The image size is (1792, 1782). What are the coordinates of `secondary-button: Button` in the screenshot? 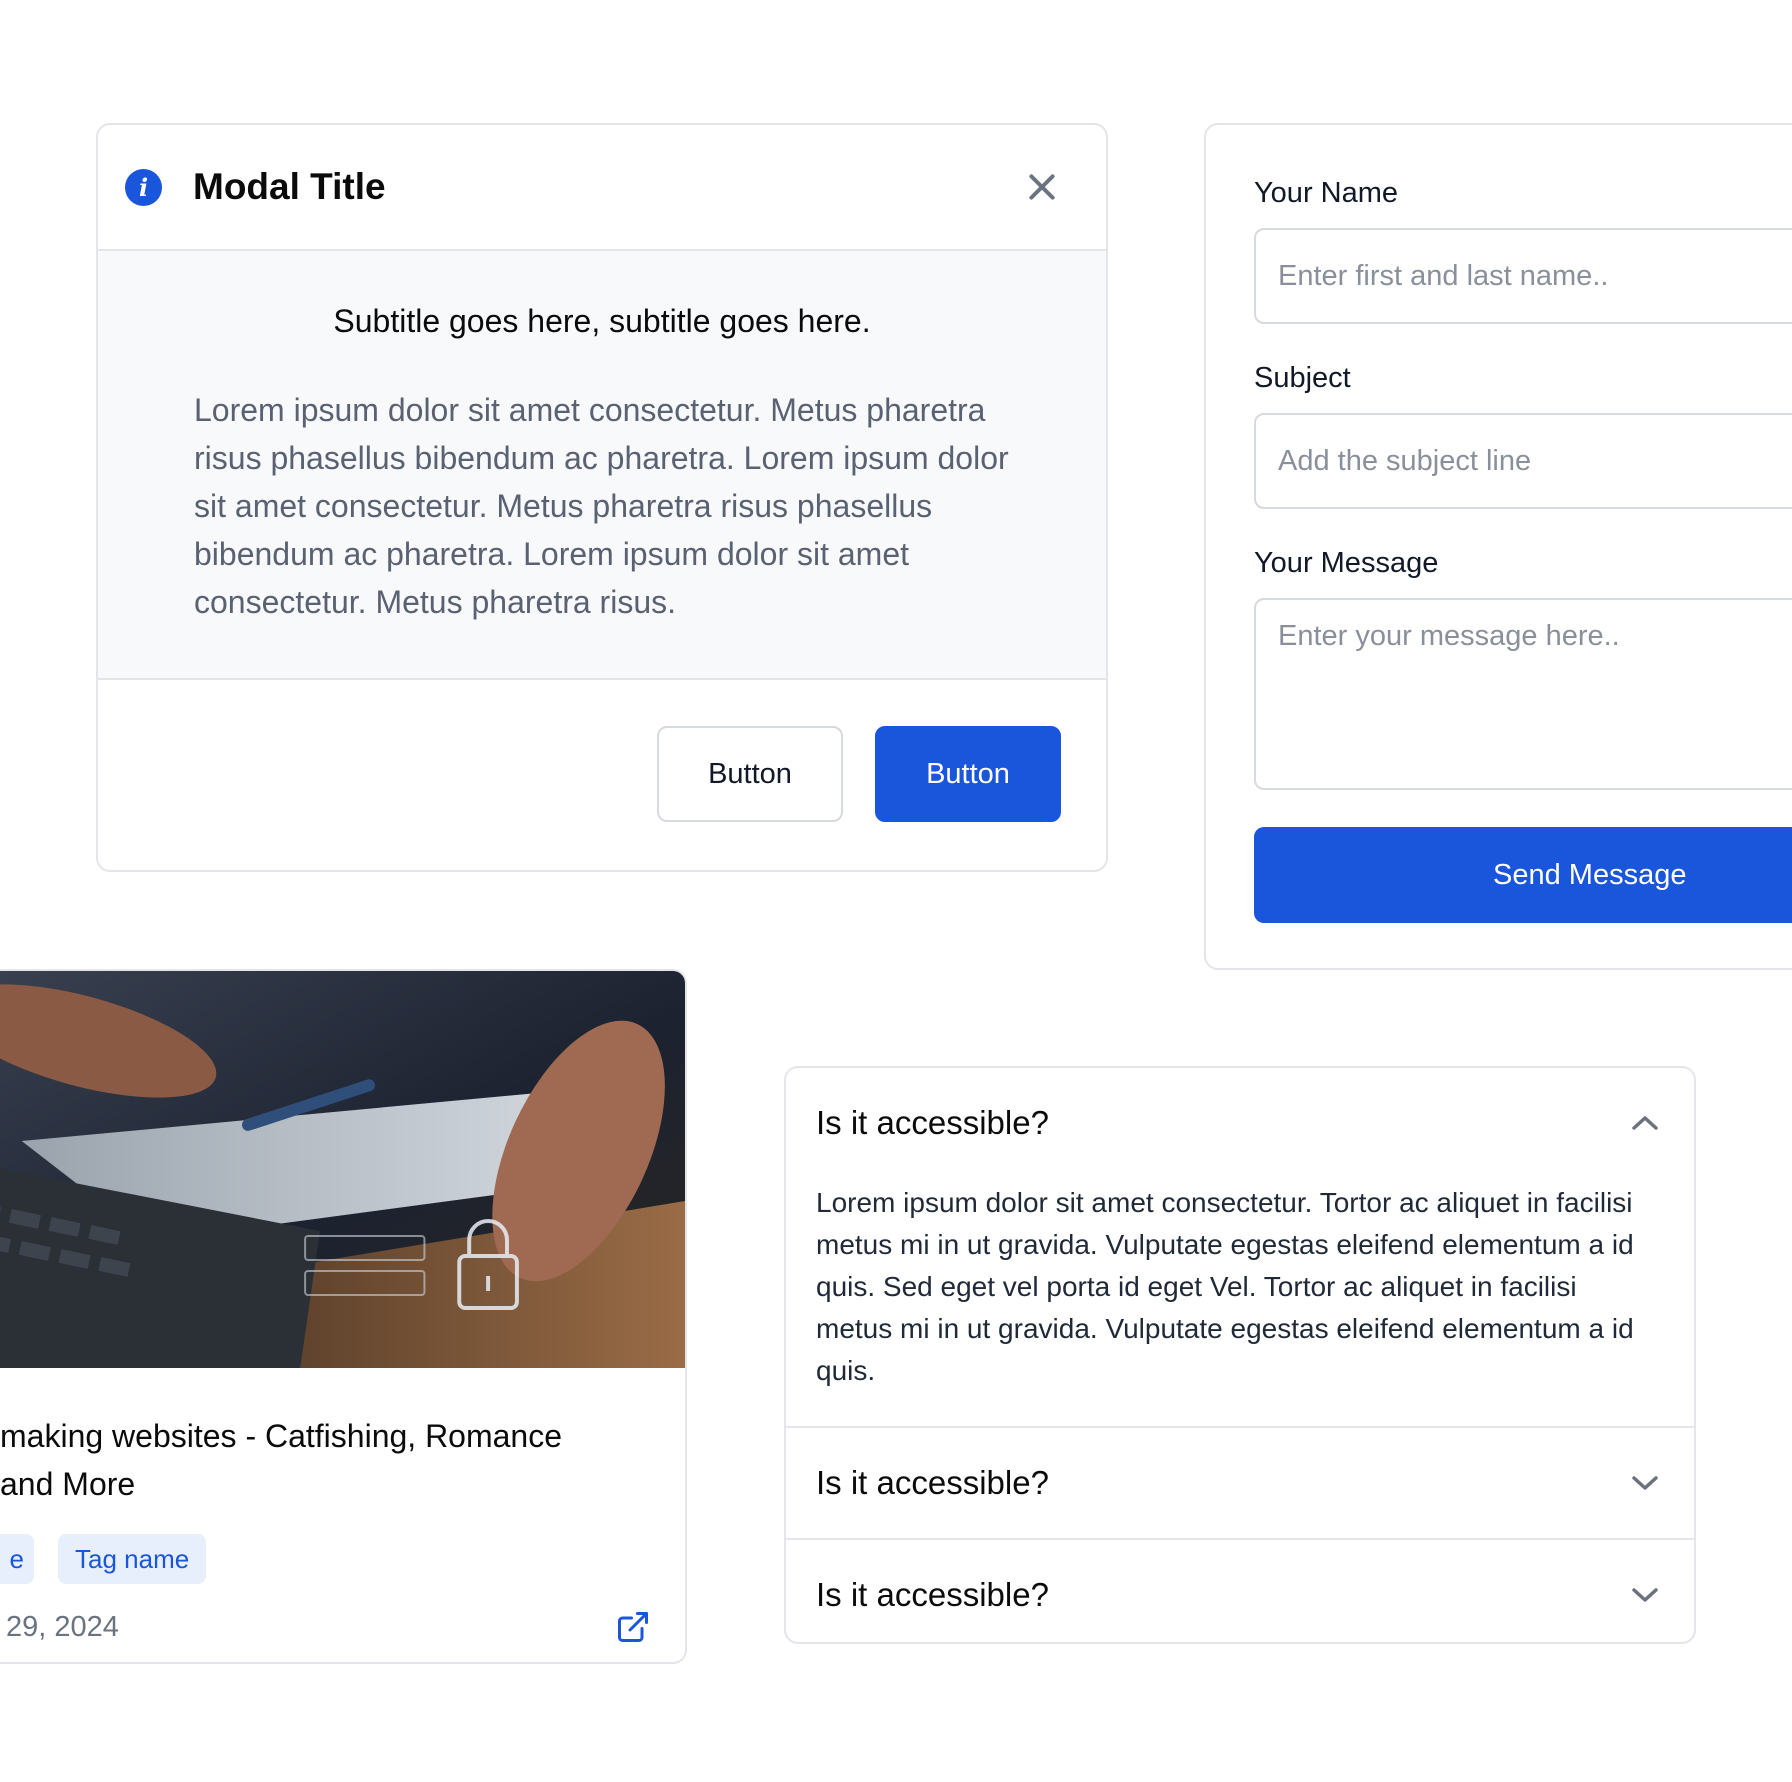 It's located at (750, 774).